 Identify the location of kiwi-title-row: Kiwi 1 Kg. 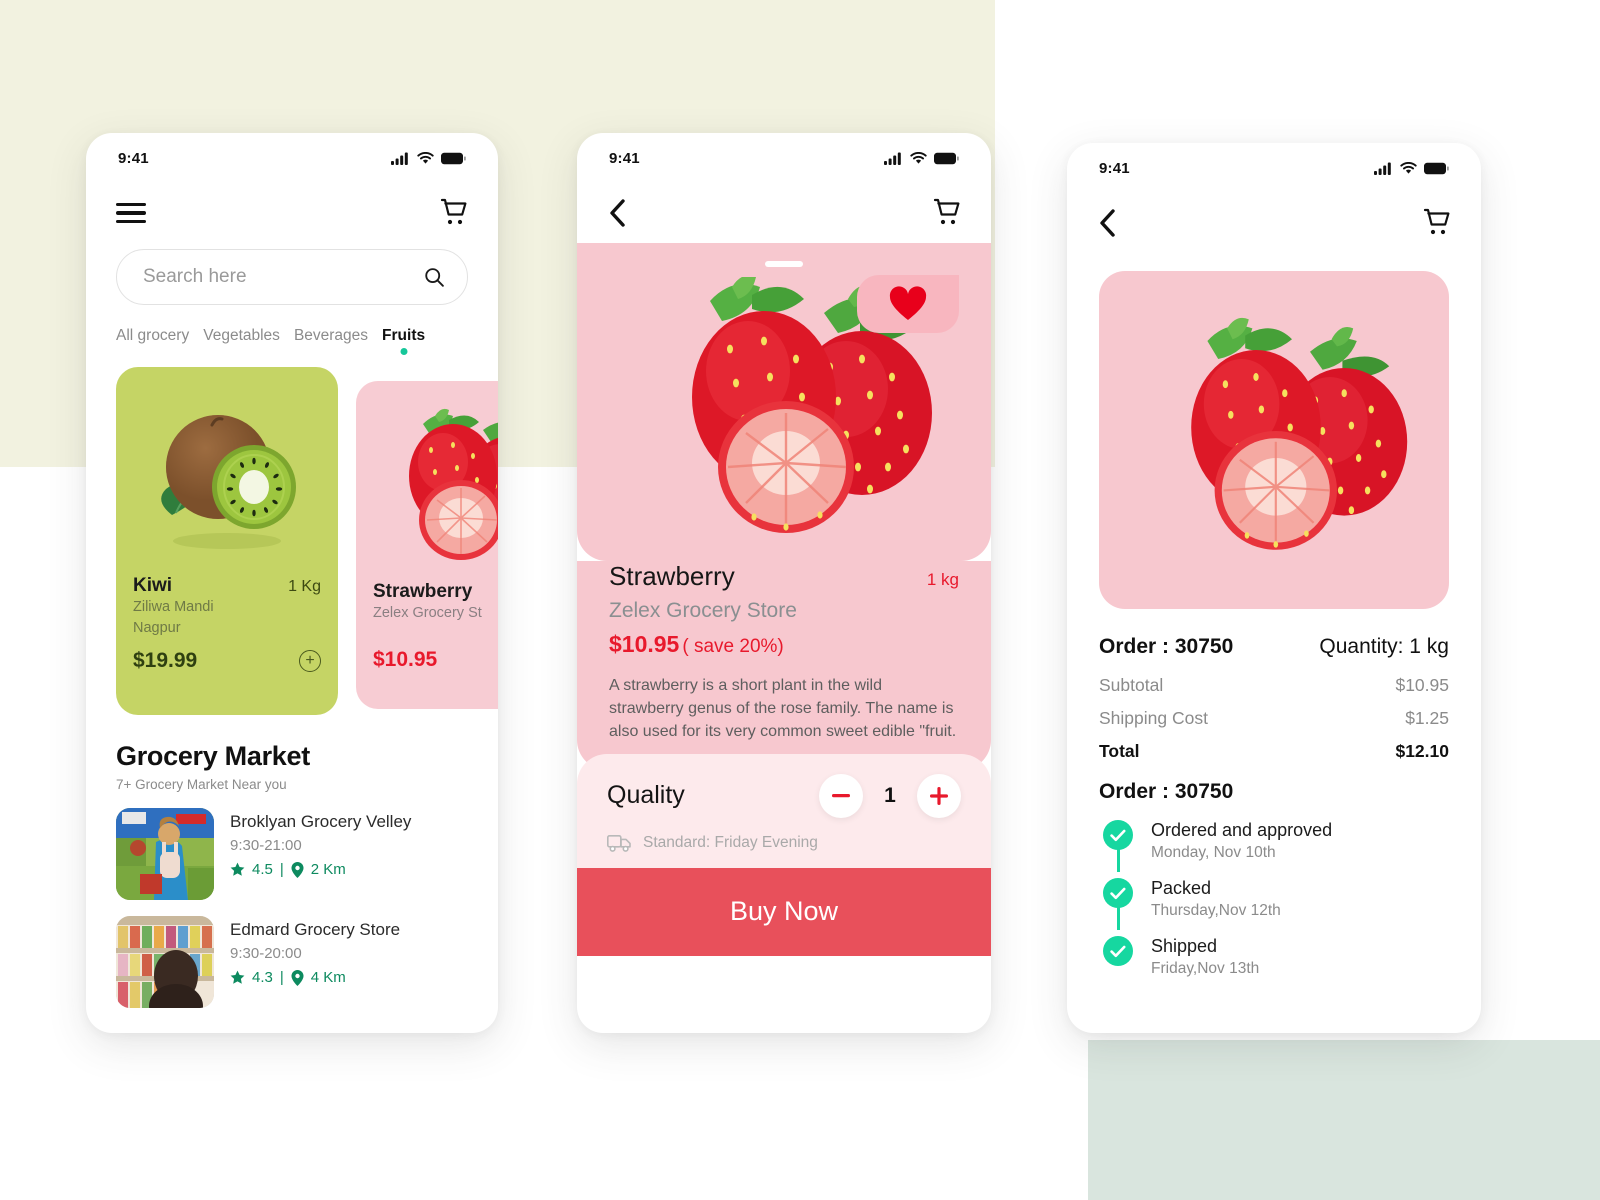
(227, 586).